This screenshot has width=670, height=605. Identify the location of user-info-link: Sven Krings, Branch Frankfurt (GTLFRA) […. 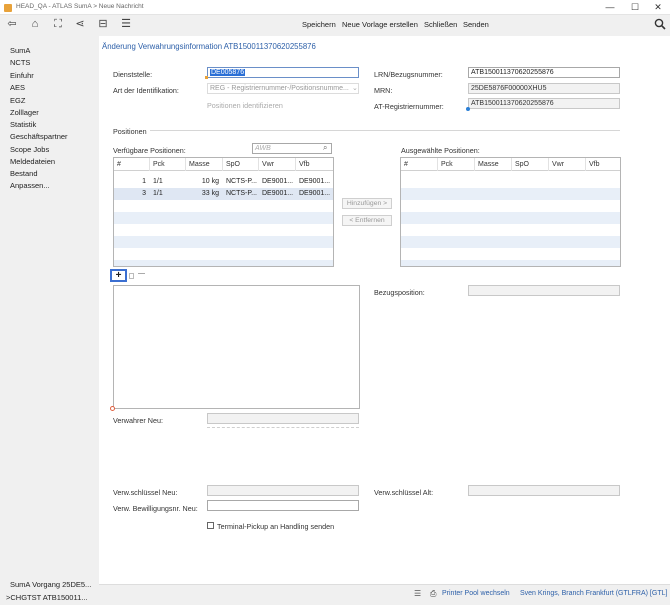
(593, 593).